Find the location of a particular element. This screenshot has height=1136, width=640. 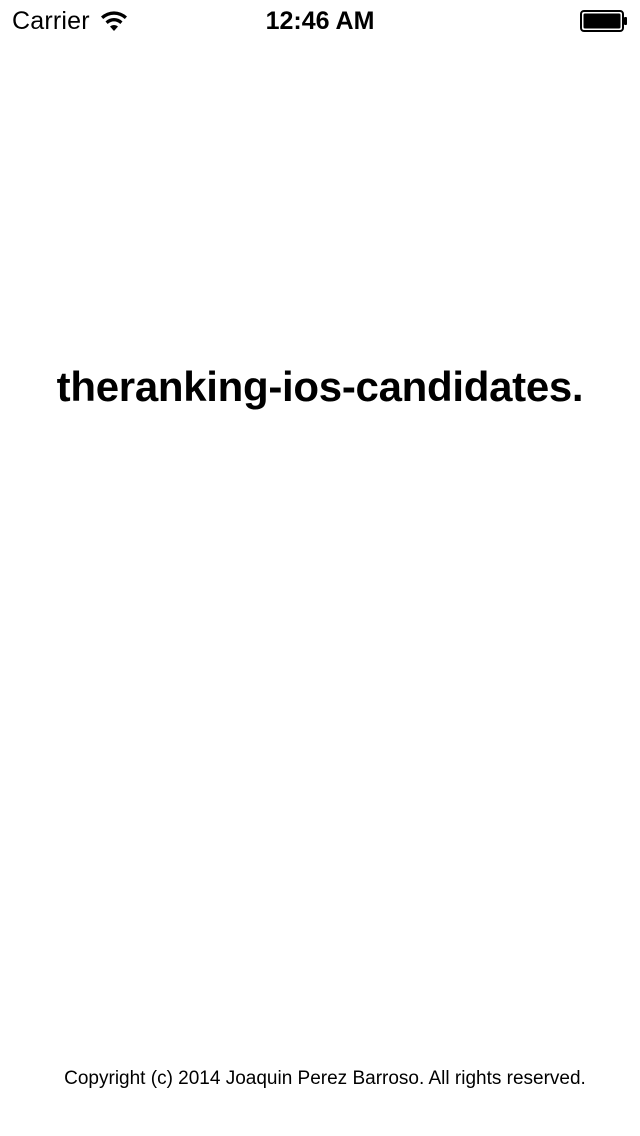

app-title-label: theranking-ios-candidates. is located at coordinates (320, 386).